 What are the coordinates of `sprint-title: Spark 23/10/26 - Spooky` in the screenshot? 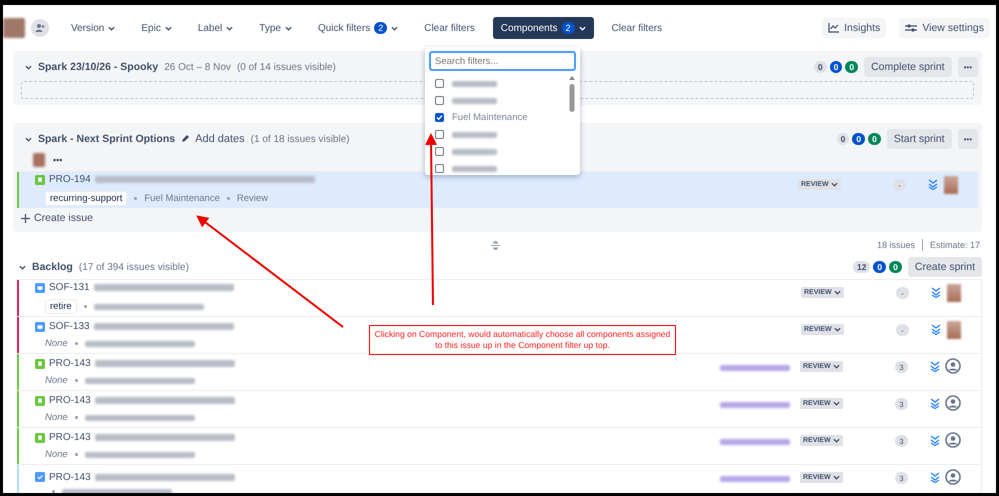 It's located at (98, 67).